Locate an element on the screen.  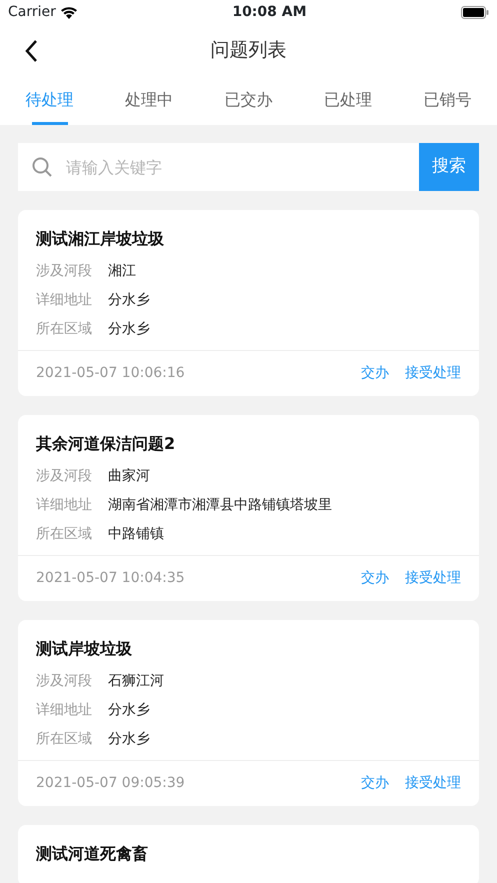
battery-icon is located at coordinates (474, 12).